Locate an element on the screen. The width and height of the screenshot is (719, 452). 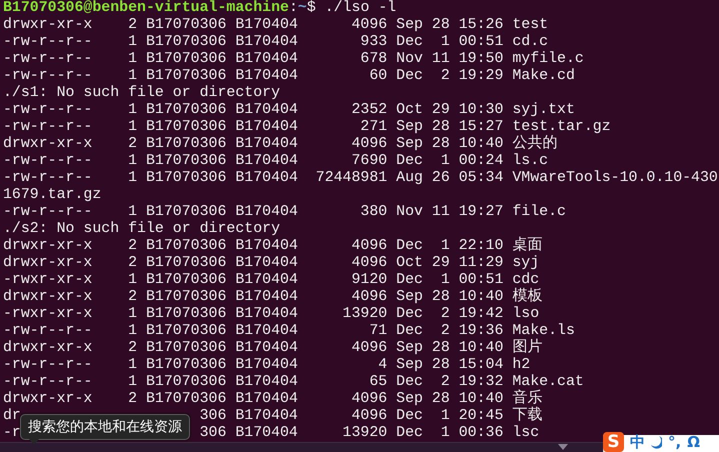
output-line: drwxr-xr-x 2 B17070306 B170404 4096 Sep 28 10:40 公共的 is located at coordinates (280, 144).